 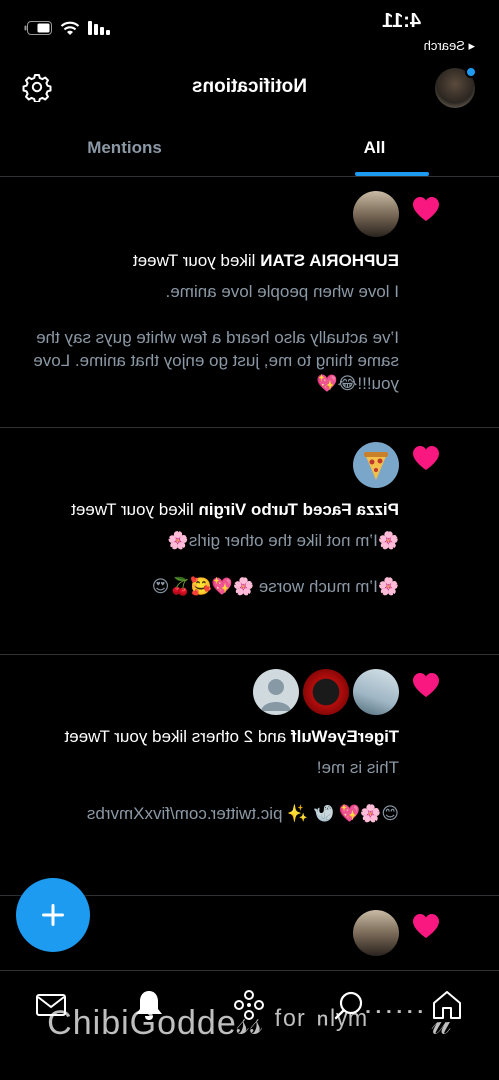 I want to click on person-icon, so click(x=276, y=695).